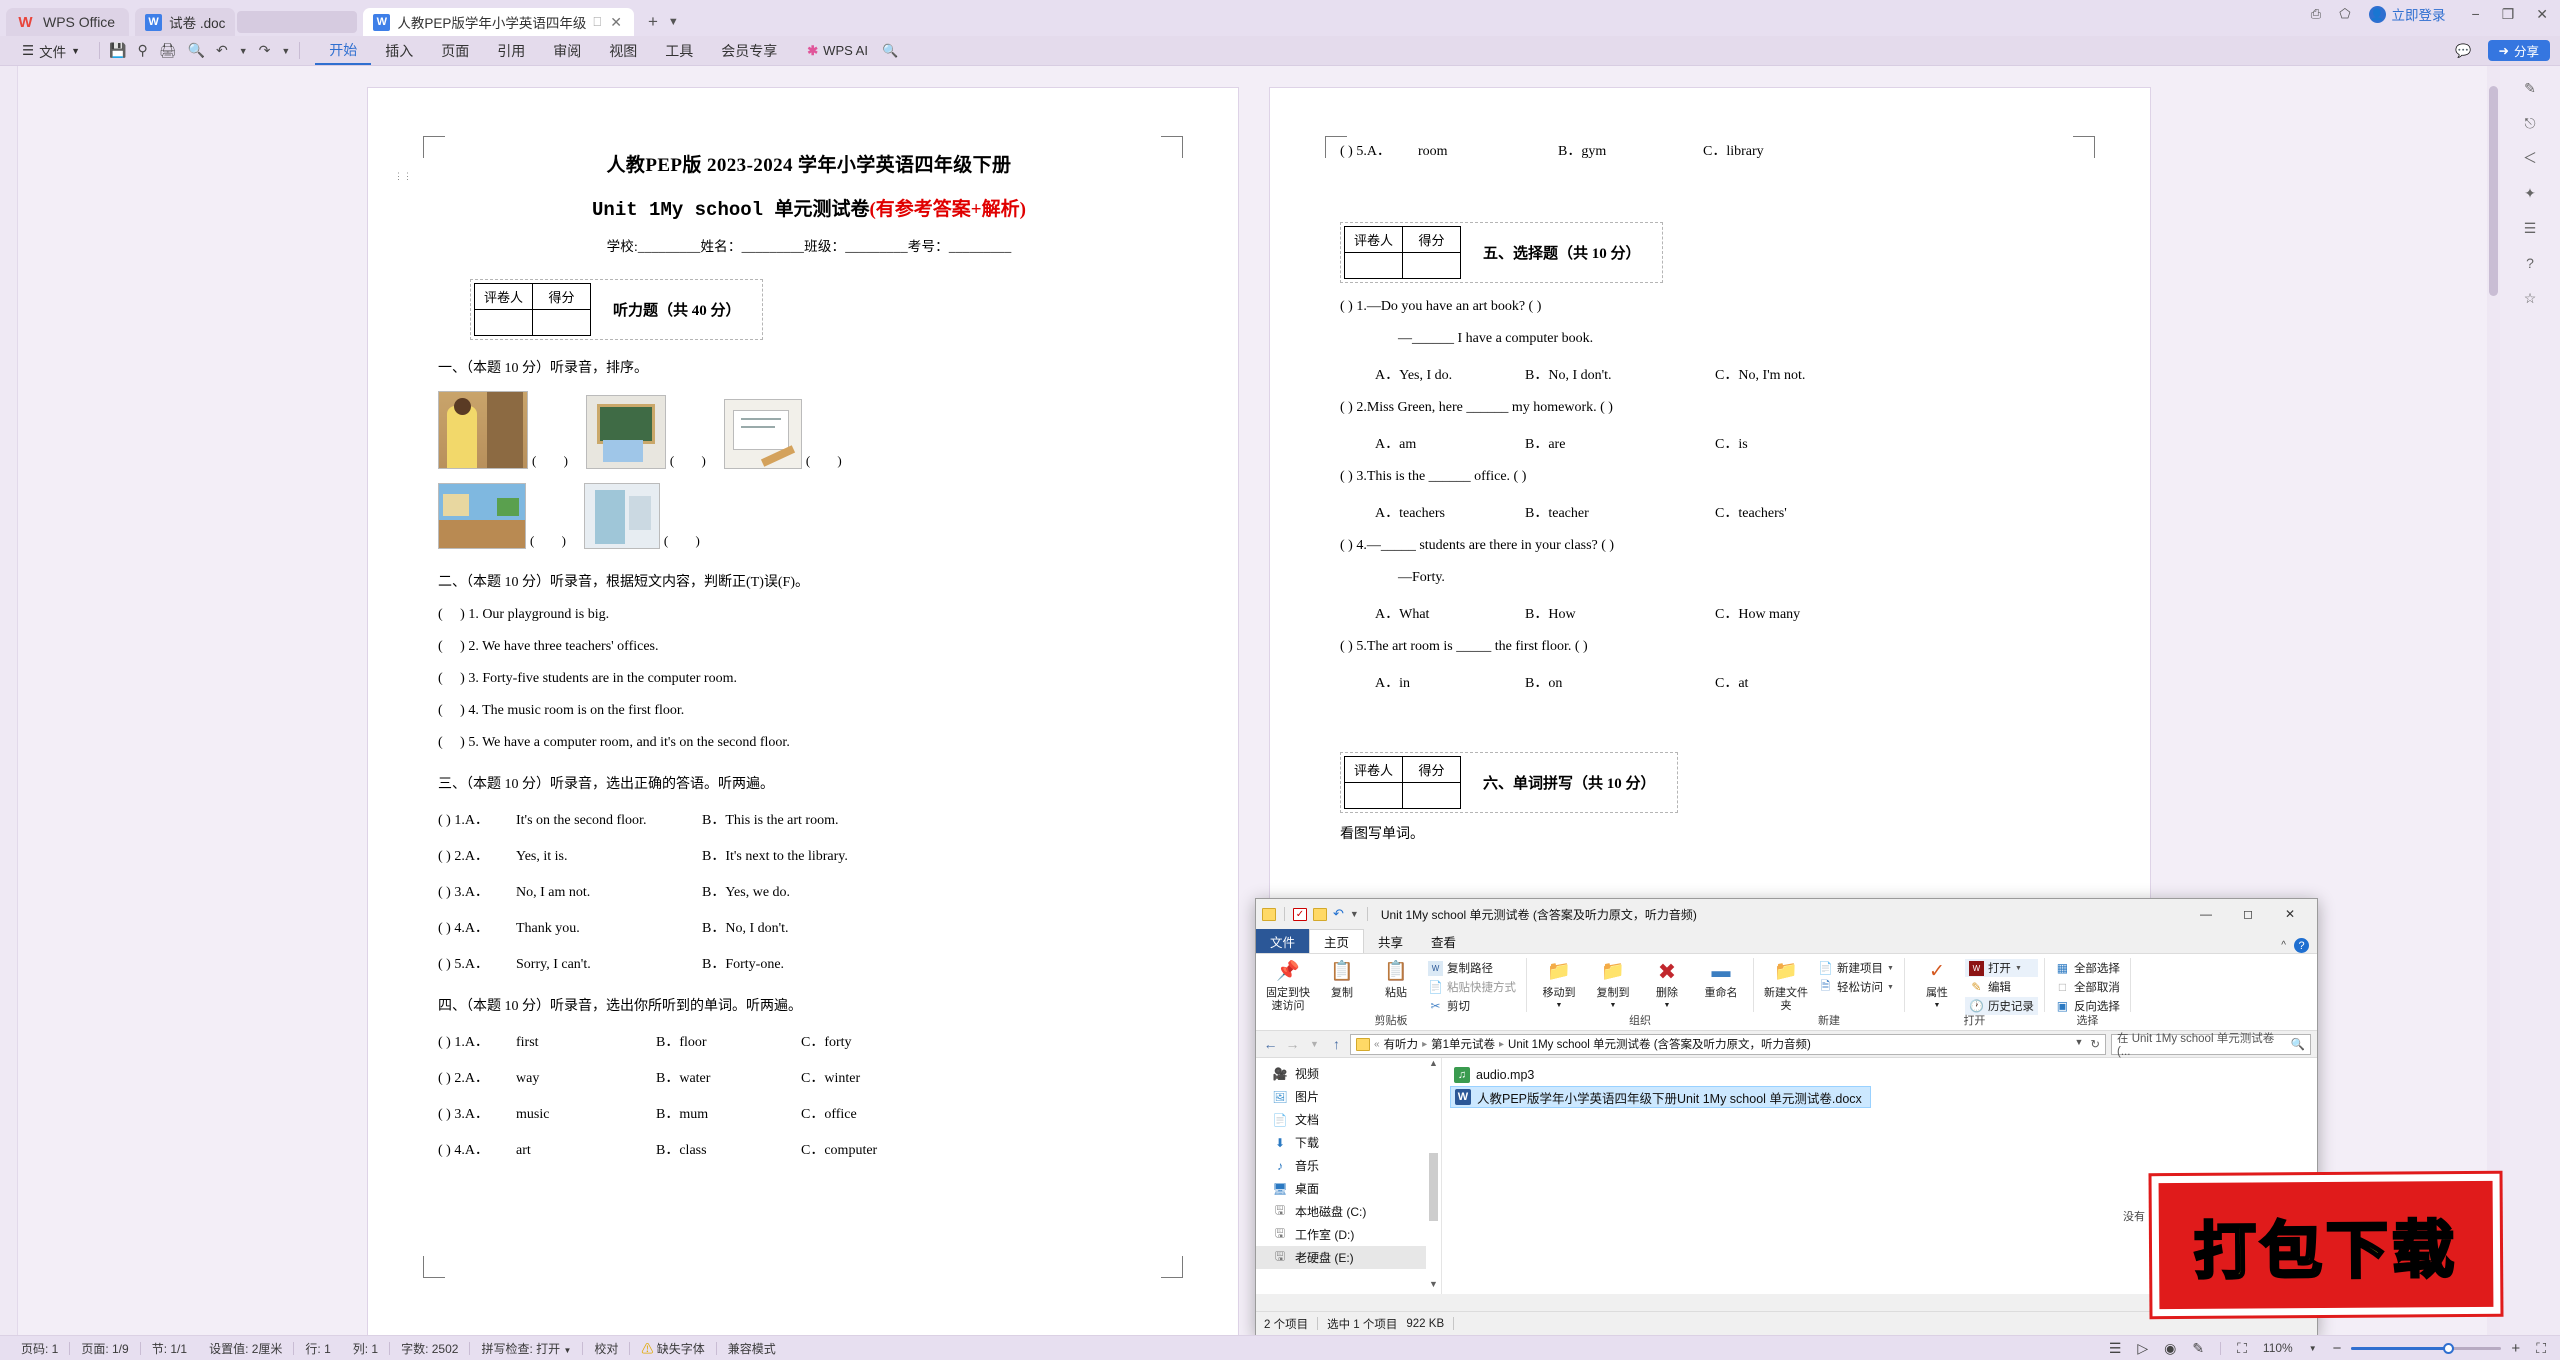  I want to click on edit-button: ✎ 编辑, so click(2001, 987).